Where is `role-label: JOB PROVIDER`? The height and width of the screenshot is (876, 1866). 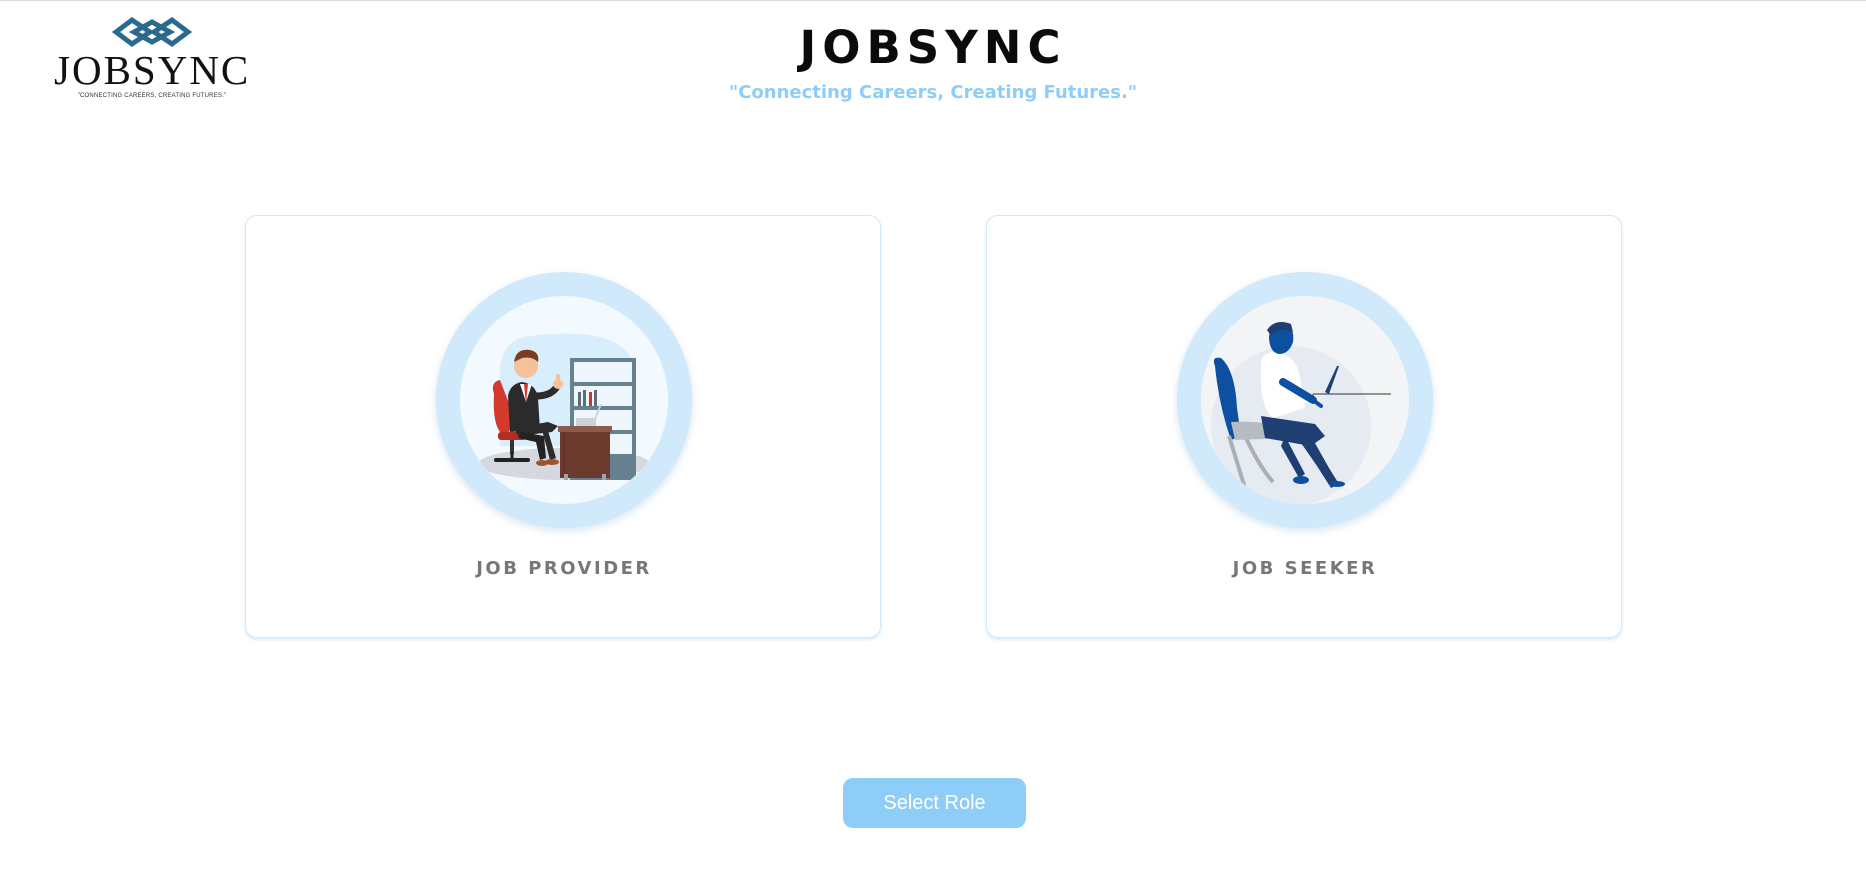 role-label: JOB PROVIDER is located at coordinates (564, 568).